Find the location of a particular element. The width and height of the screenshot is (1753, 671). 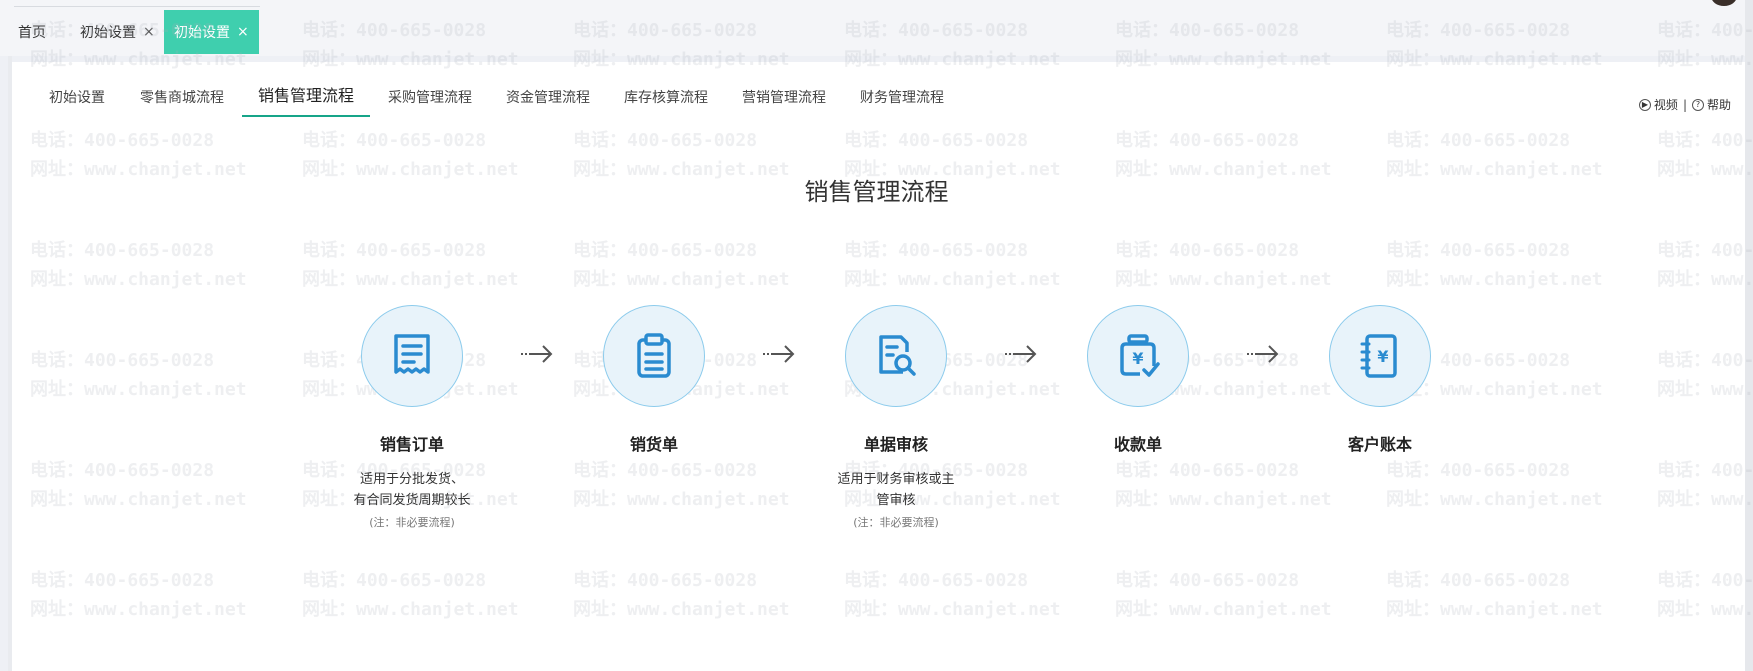

tab-initial-settings: 初始设置 × is located at coordinates (117, 32).